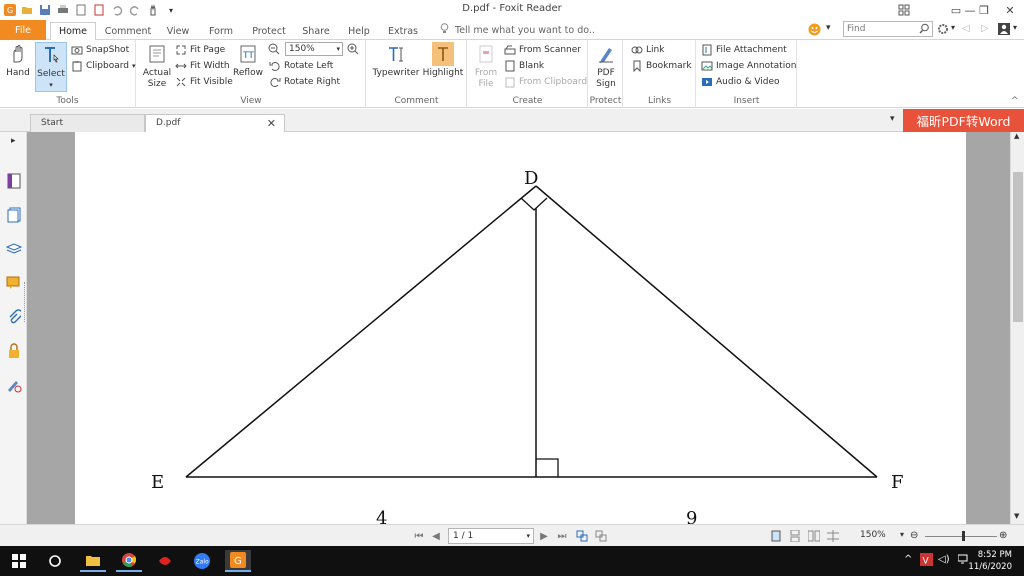 The width and height of the screenshot is (1024, 576). Describe the element at coordinates (271, 123) in the screenshot. I see `close-tab-icon: ✕` at that location.